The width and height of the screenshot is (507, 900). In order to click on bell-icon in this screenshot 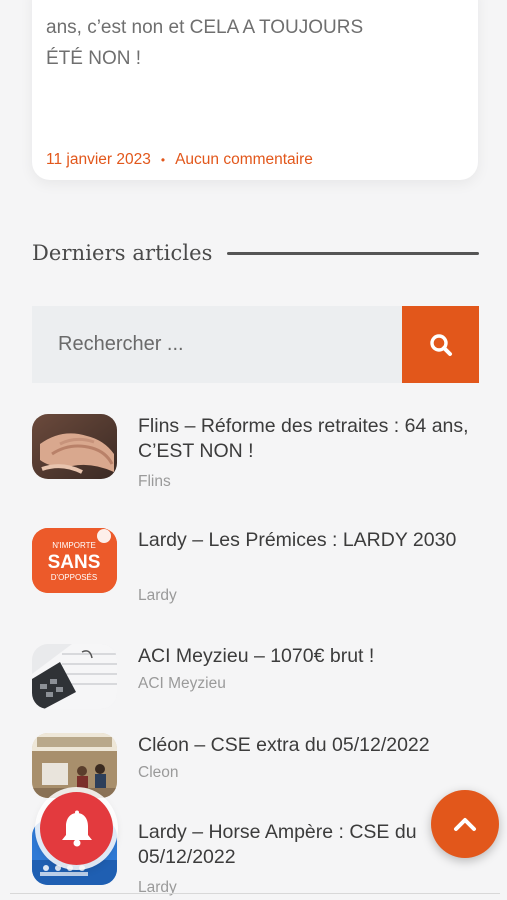, I will do `click(76, 828)`.